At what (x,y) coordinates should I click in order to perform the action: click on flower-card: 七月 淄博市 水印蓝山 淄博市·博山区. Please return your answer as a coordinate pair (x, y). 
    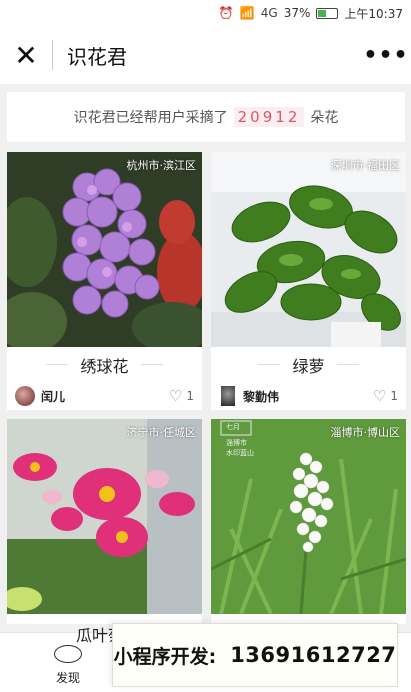
    Looking at the image, I should click on (308, 521).